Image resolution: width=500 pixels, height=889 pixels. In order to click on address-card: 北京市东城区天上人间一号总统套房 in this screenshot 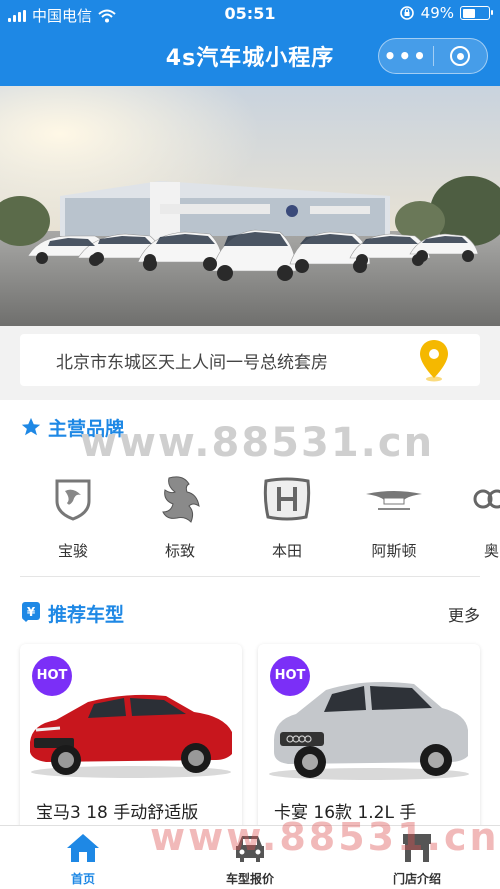, I will do `click(250, 360)`.